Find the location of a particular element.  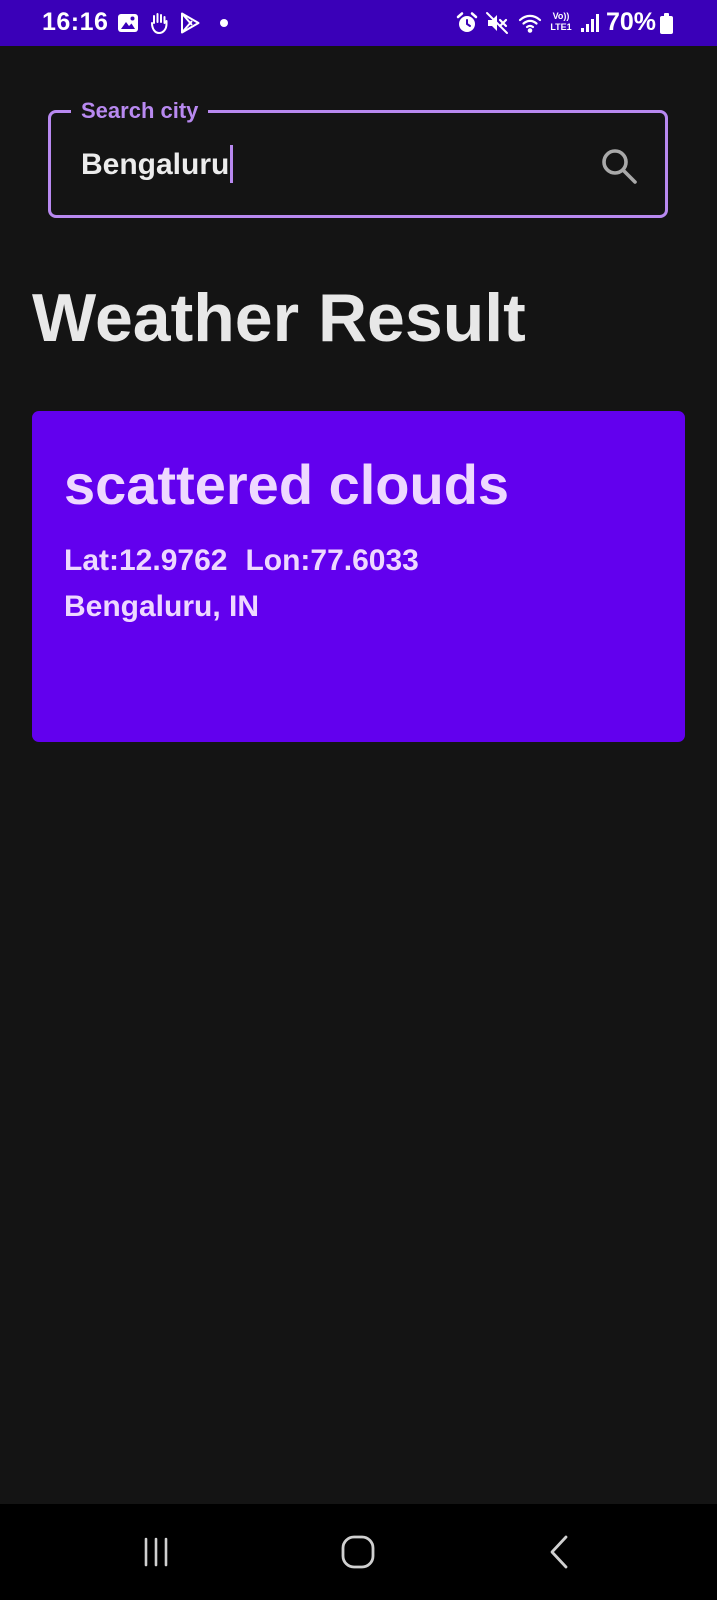

search-city-field: Search city Bengaluru is located at coordinates (358, 157).